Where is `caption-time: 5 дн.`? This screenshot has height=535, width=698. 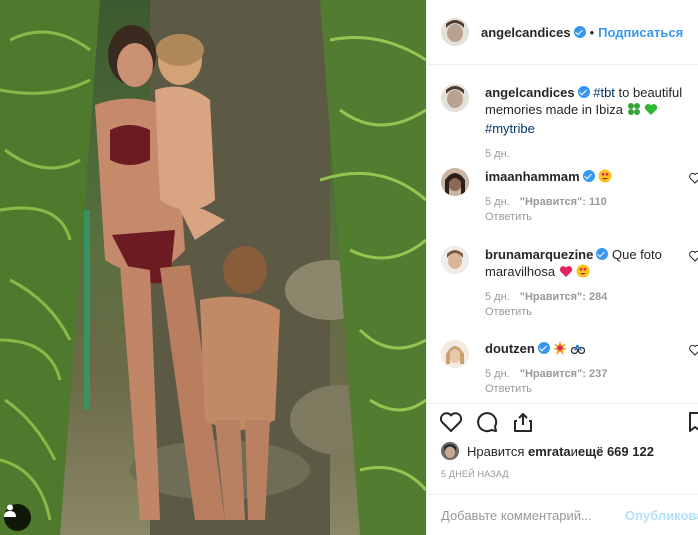 caption-time: 5 дн. is located at coordinates (497, 154).